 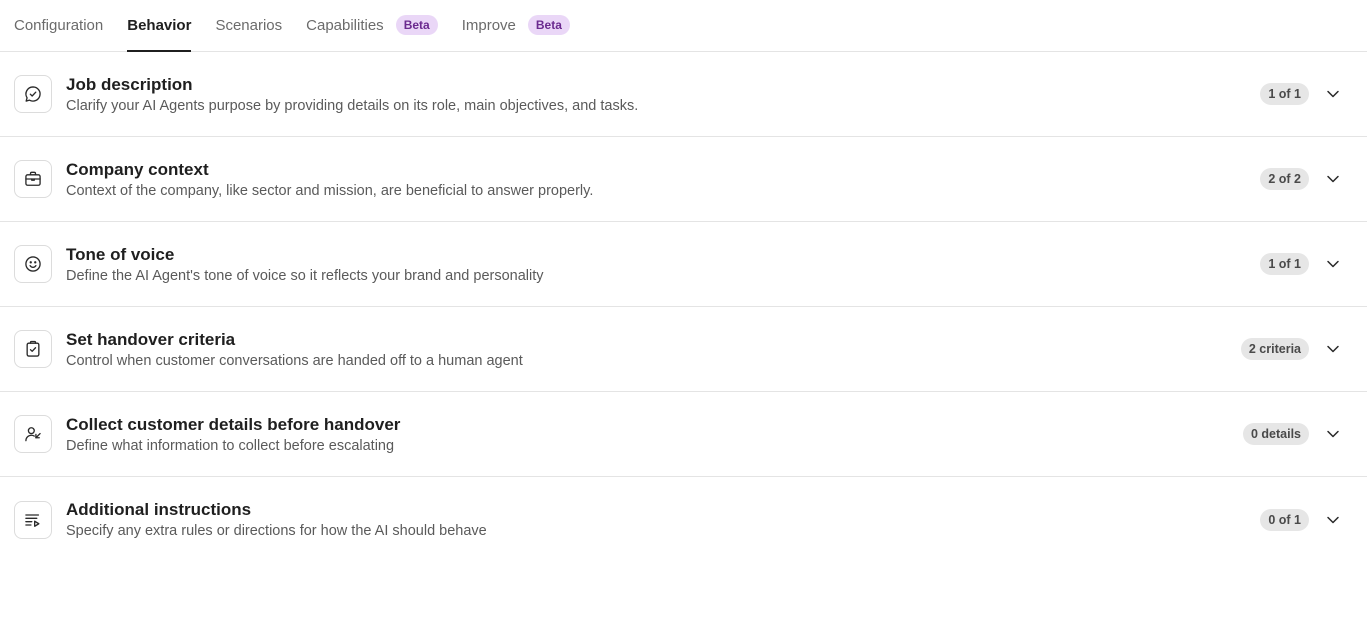 What do you see at coordinates (33, 434) in the screenshot?
I see `user-arrow-icon` at bounding box center [33, 434].